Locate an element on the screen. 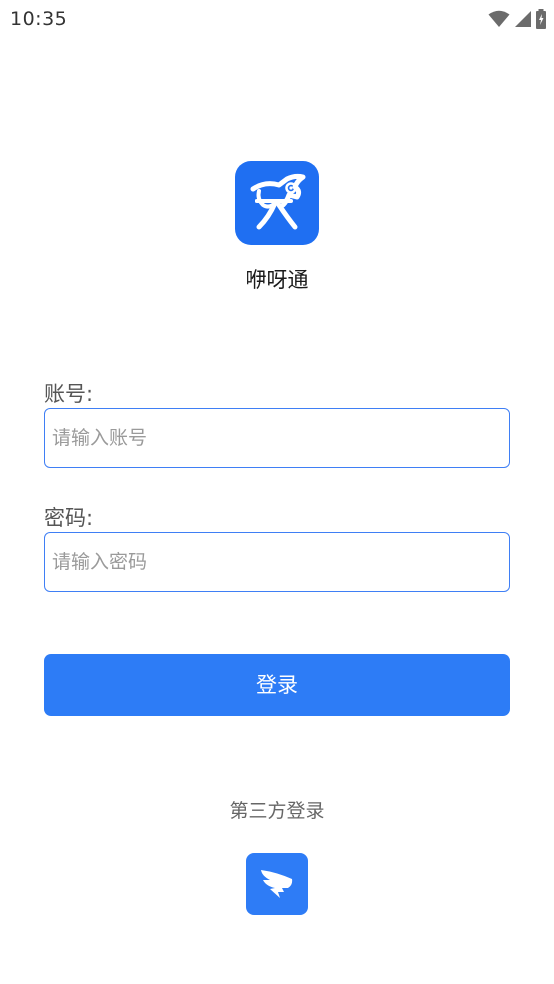  app-name: 咿呀通 is located at coordinates (277, 280).